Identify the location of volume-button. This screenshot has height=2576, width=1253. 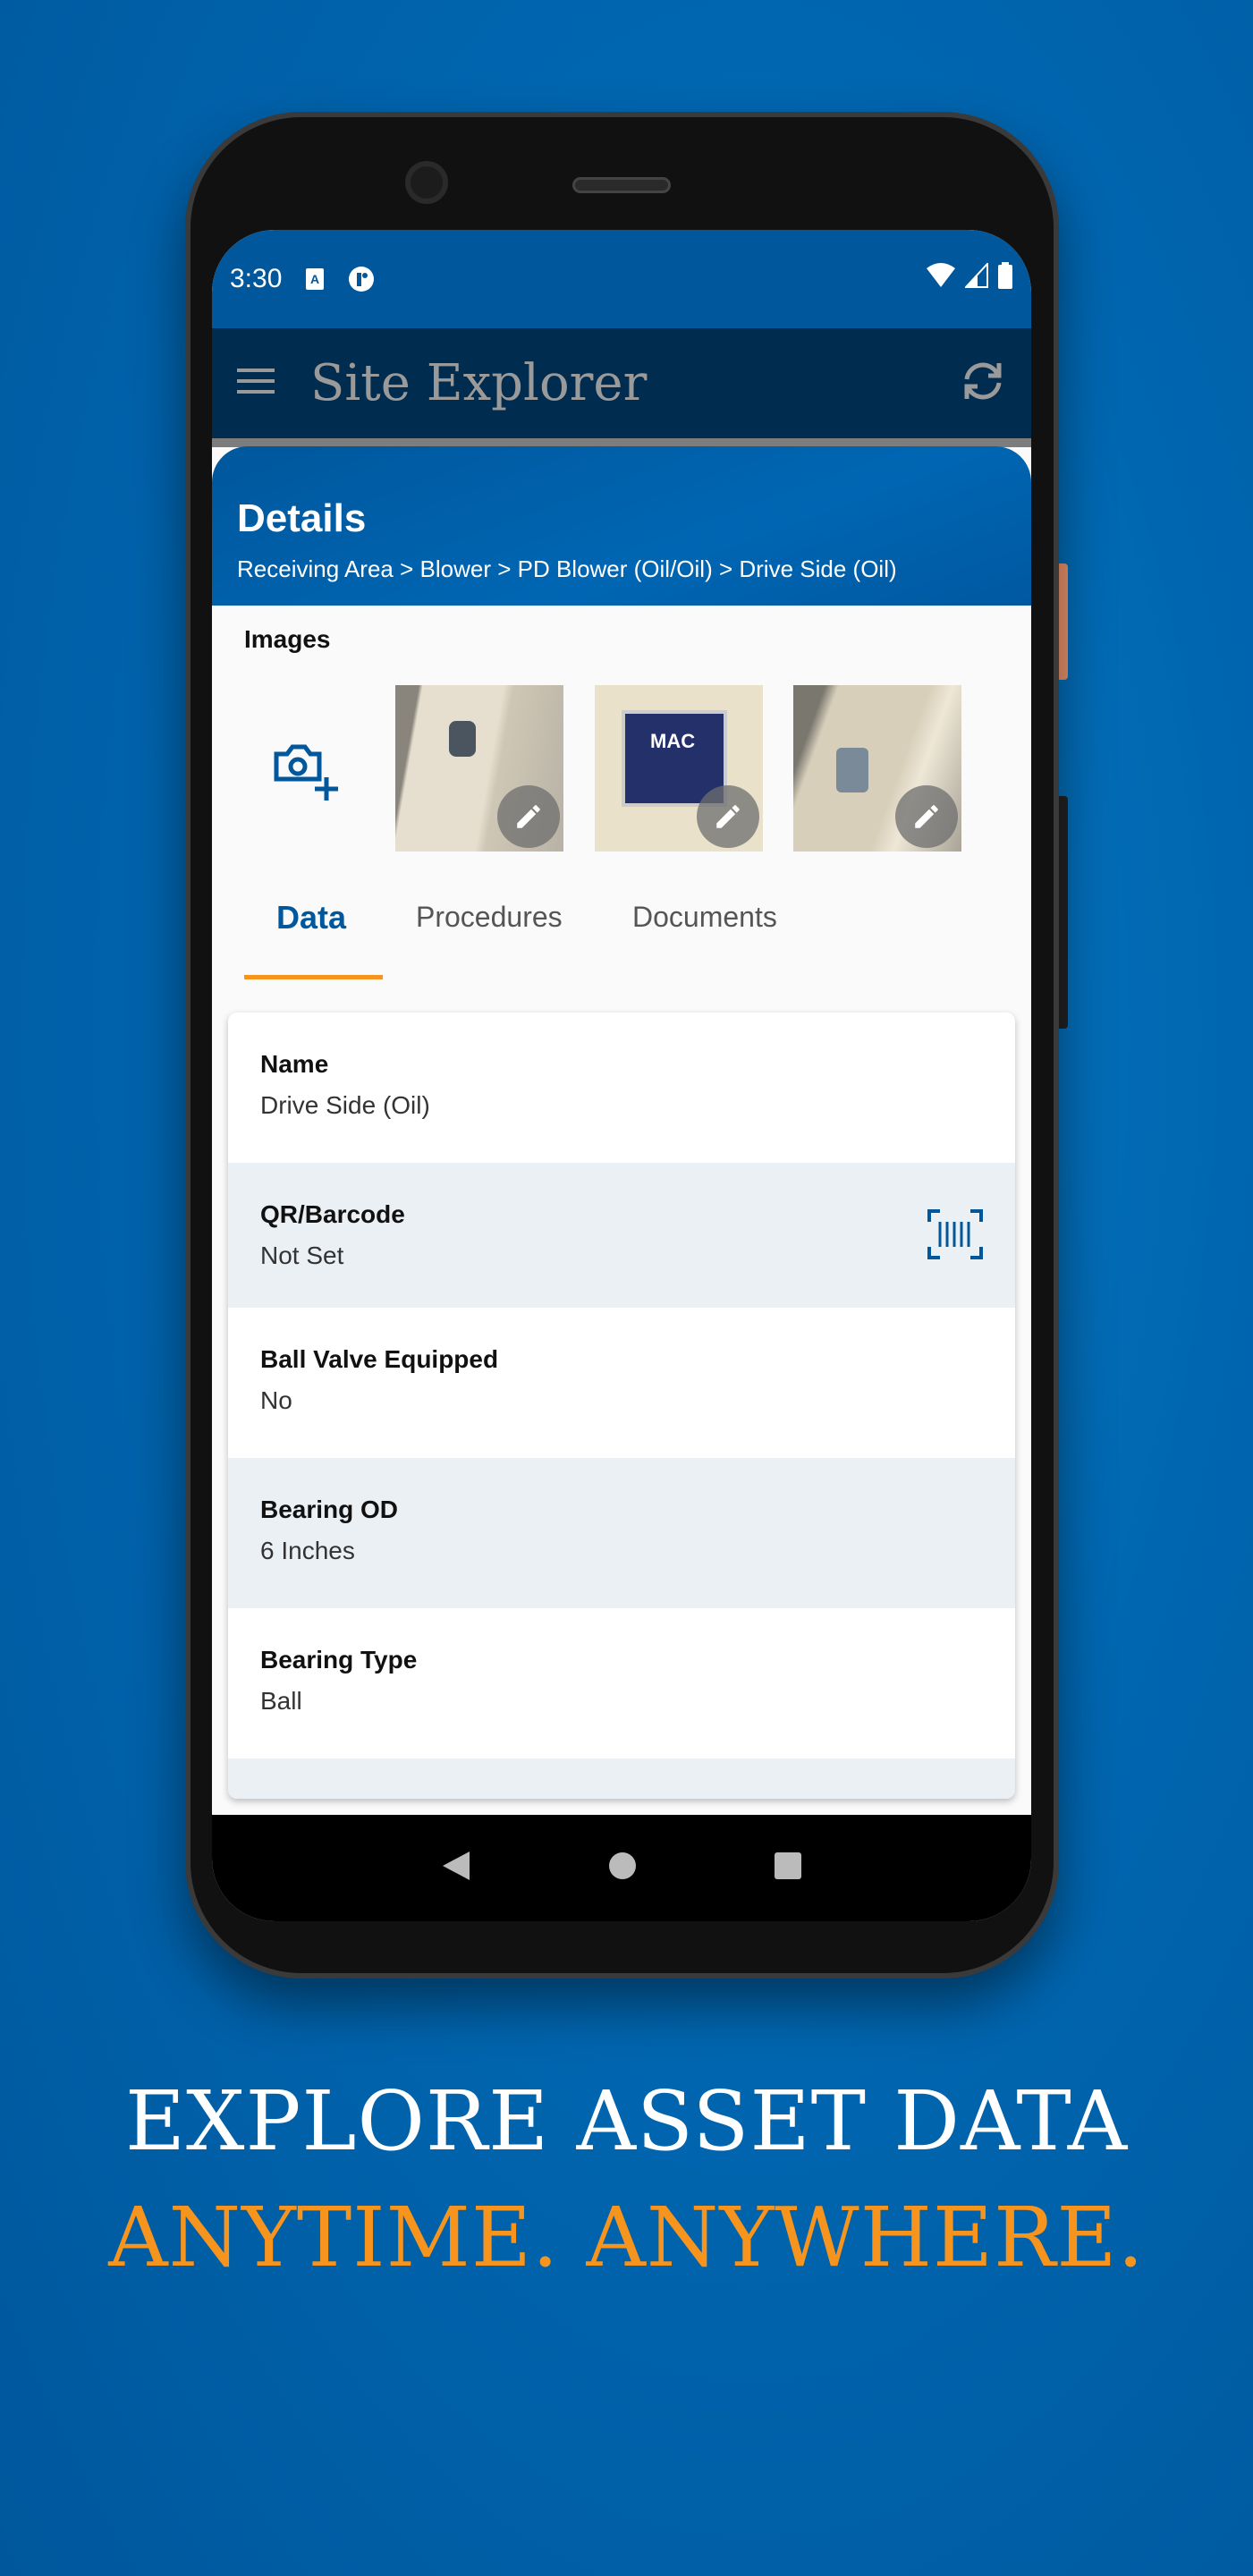
(1063, 912).